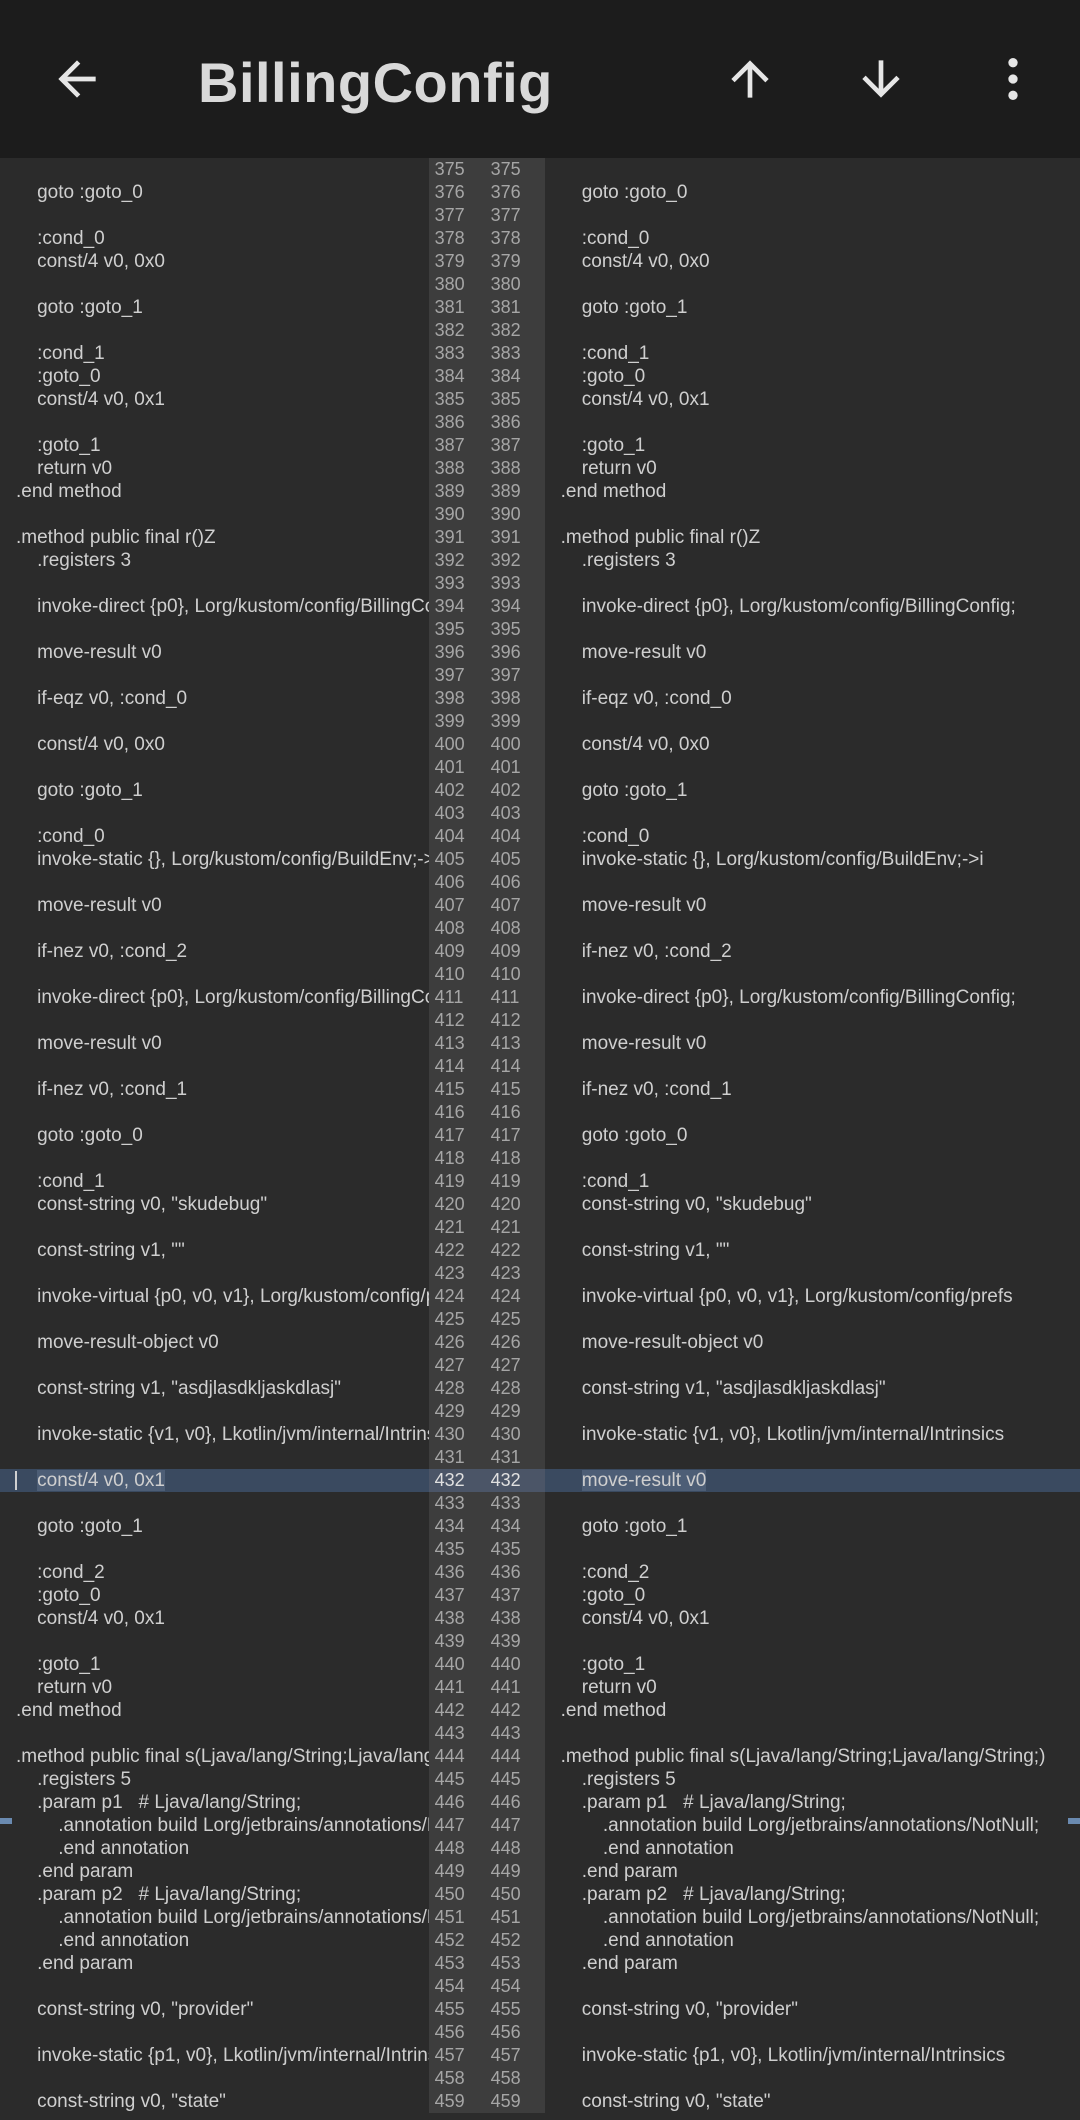  What do you see at coordinates (540, 491) in the screenshot?
I see `diff-row: .end method 389 389 .end method` at bounding box center [540, 491].